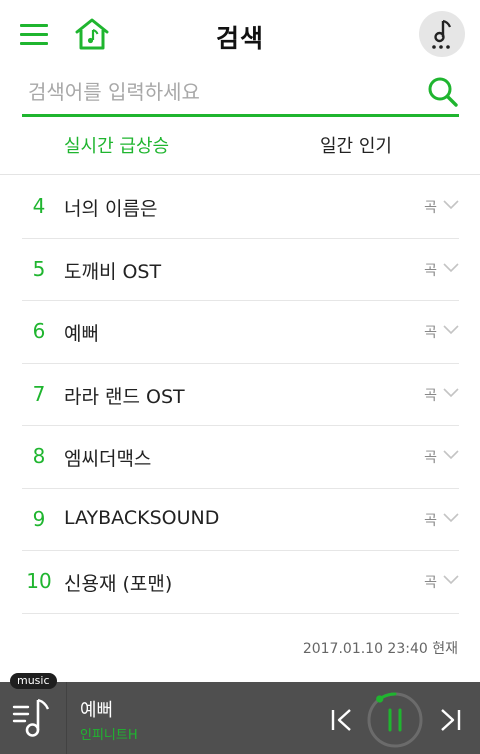 The height and width of the screenshot is (754, 480). What do you see at coordinates (240, 145) in the screenshot?
I see `ranking-tabs: 실시간 급상승 일간 인기` at bounding box center [240, 145].